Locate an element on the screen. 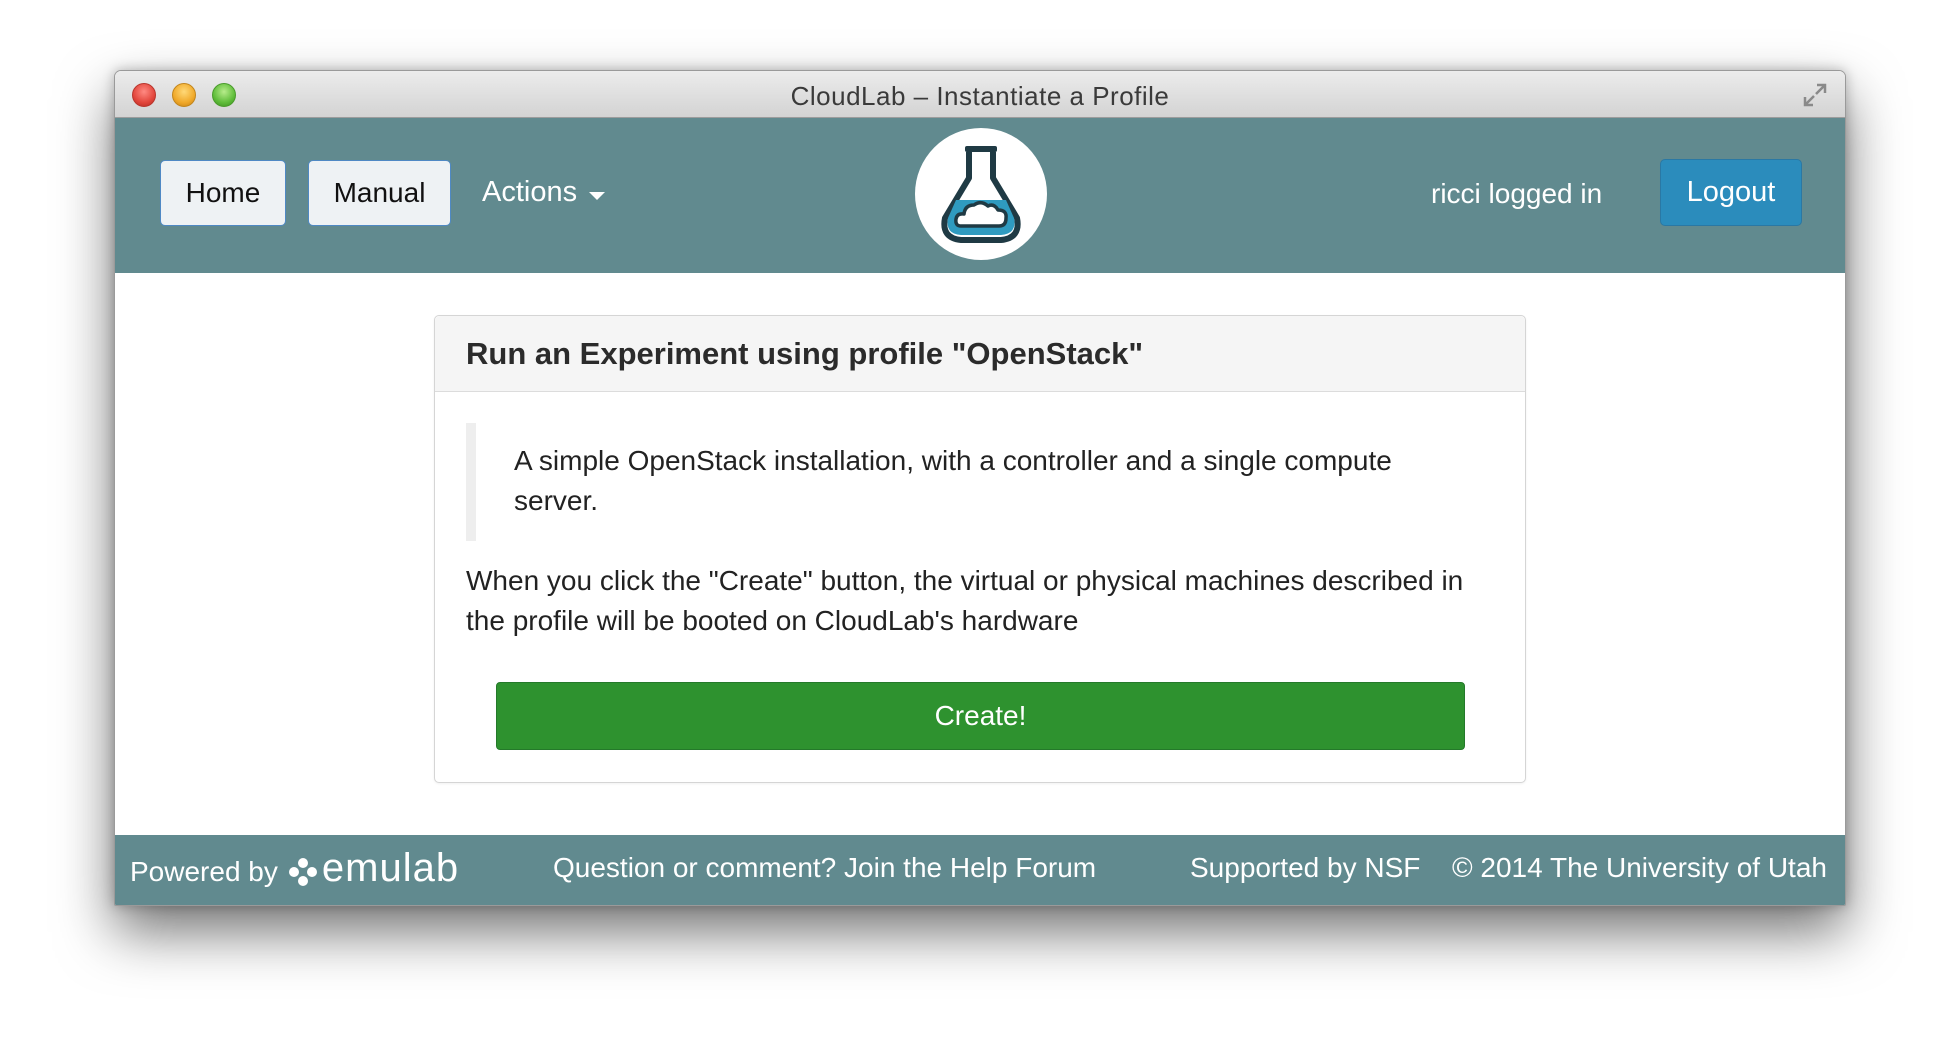 This screenshot has width=1954, height=1060. cloudlab-flask-logo-icon is located at coordinates (981, 194).